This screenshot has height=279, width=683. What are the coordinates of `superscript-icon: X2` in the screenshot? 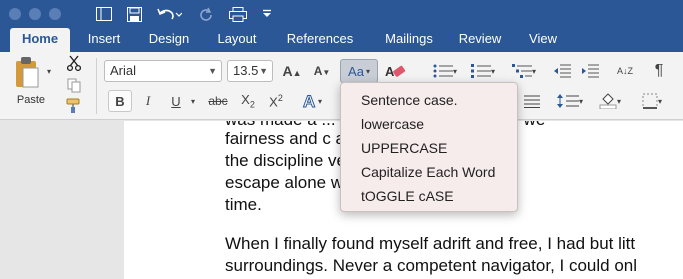 It's located at (276, 101).